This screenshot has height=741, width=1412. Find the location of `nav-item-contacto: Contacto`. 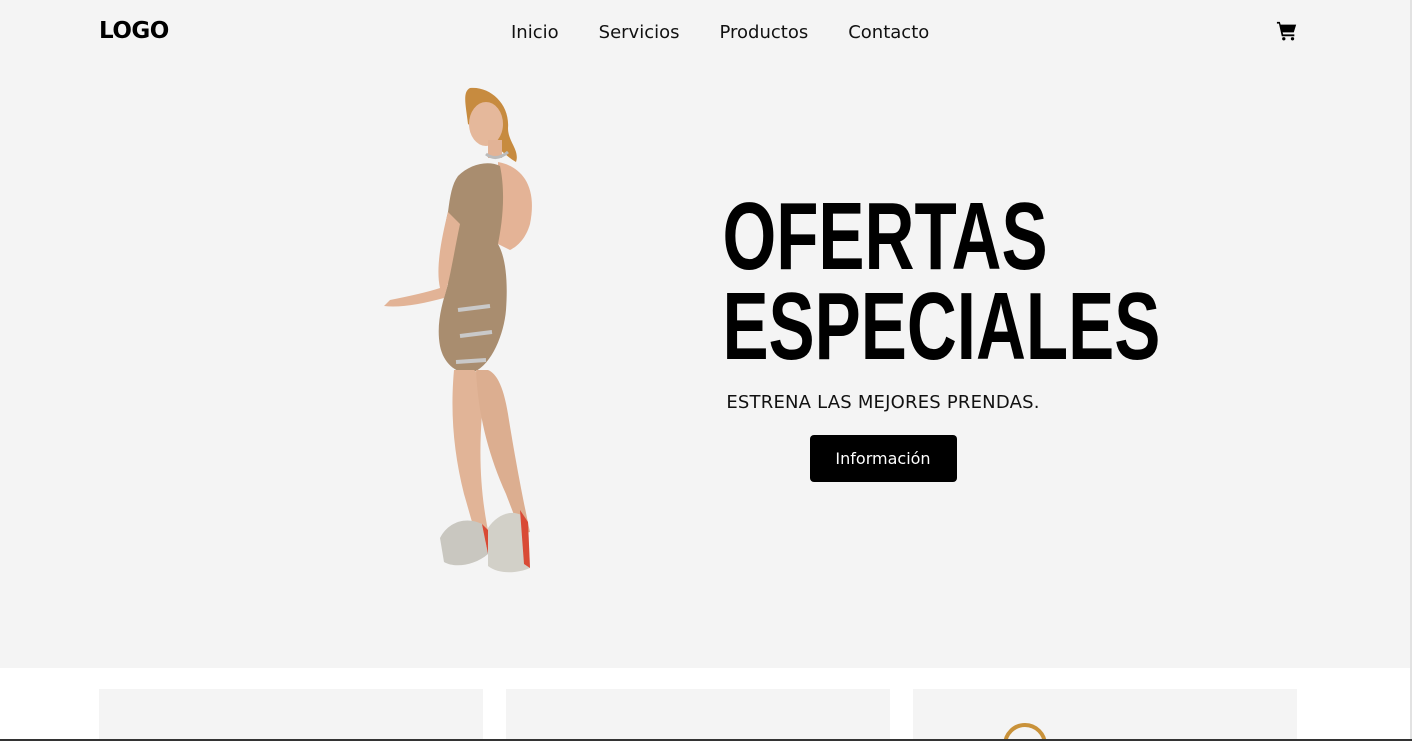

nav-item-contacto: Contacto is located at coordinates (888, 32).